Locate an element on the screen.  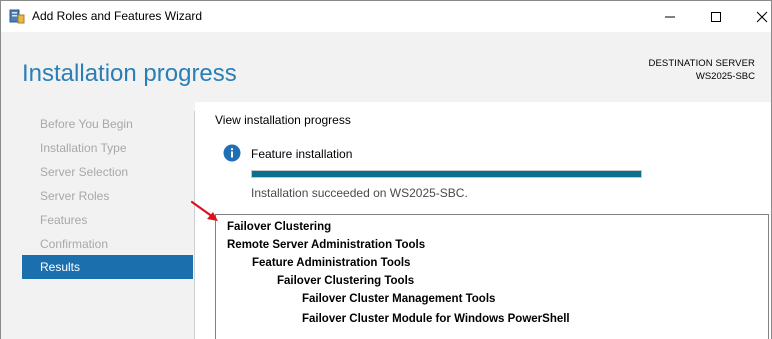
nav-item-before-you-begin: Before You Begin is located at coordinates (107, 124).